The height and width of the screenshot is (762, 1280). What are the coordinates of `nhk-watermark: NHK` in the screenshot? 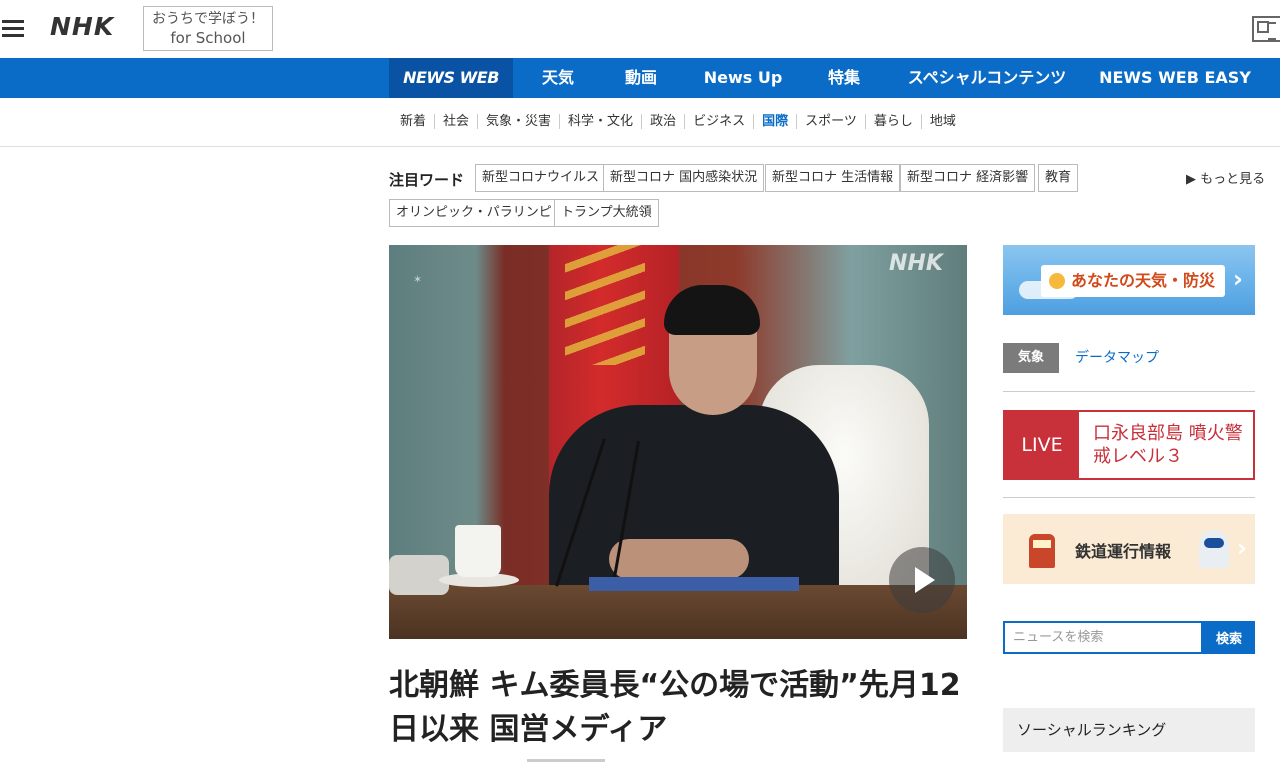 It's located at (916, 263).